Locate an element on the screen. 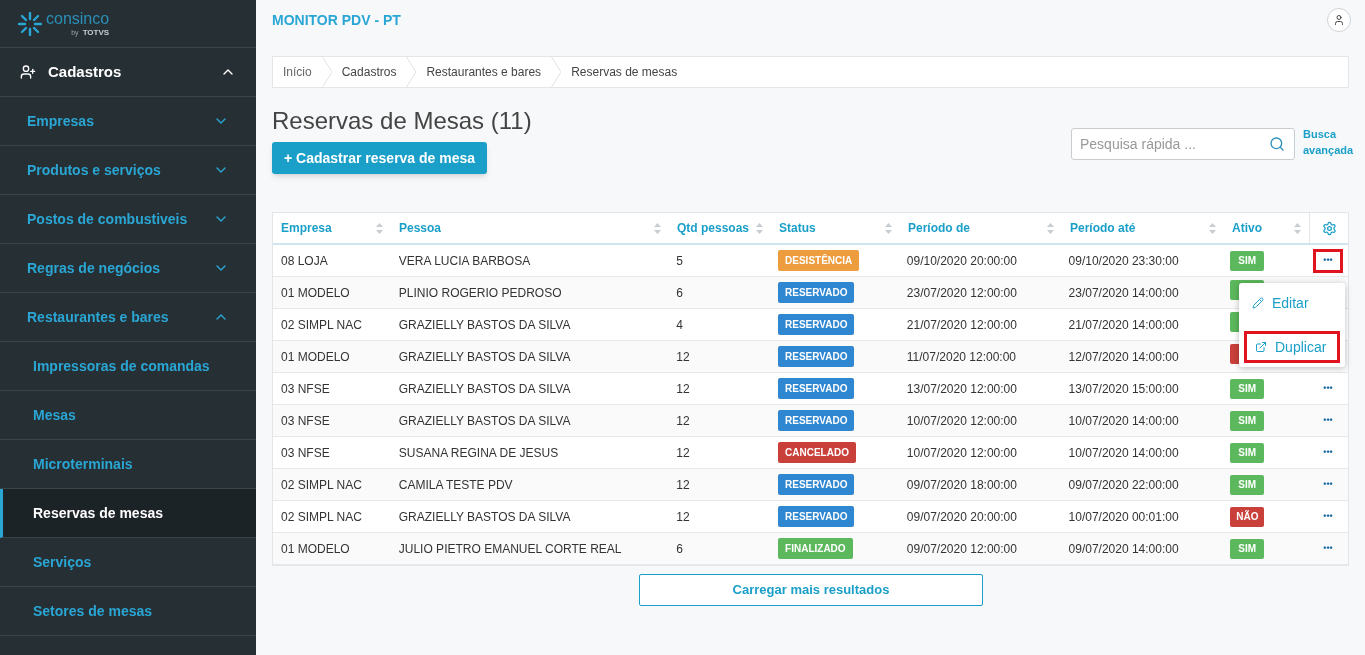 The height and width of the screenshot is (655, 1365). search-icon is located at coordinates (1277, 144).